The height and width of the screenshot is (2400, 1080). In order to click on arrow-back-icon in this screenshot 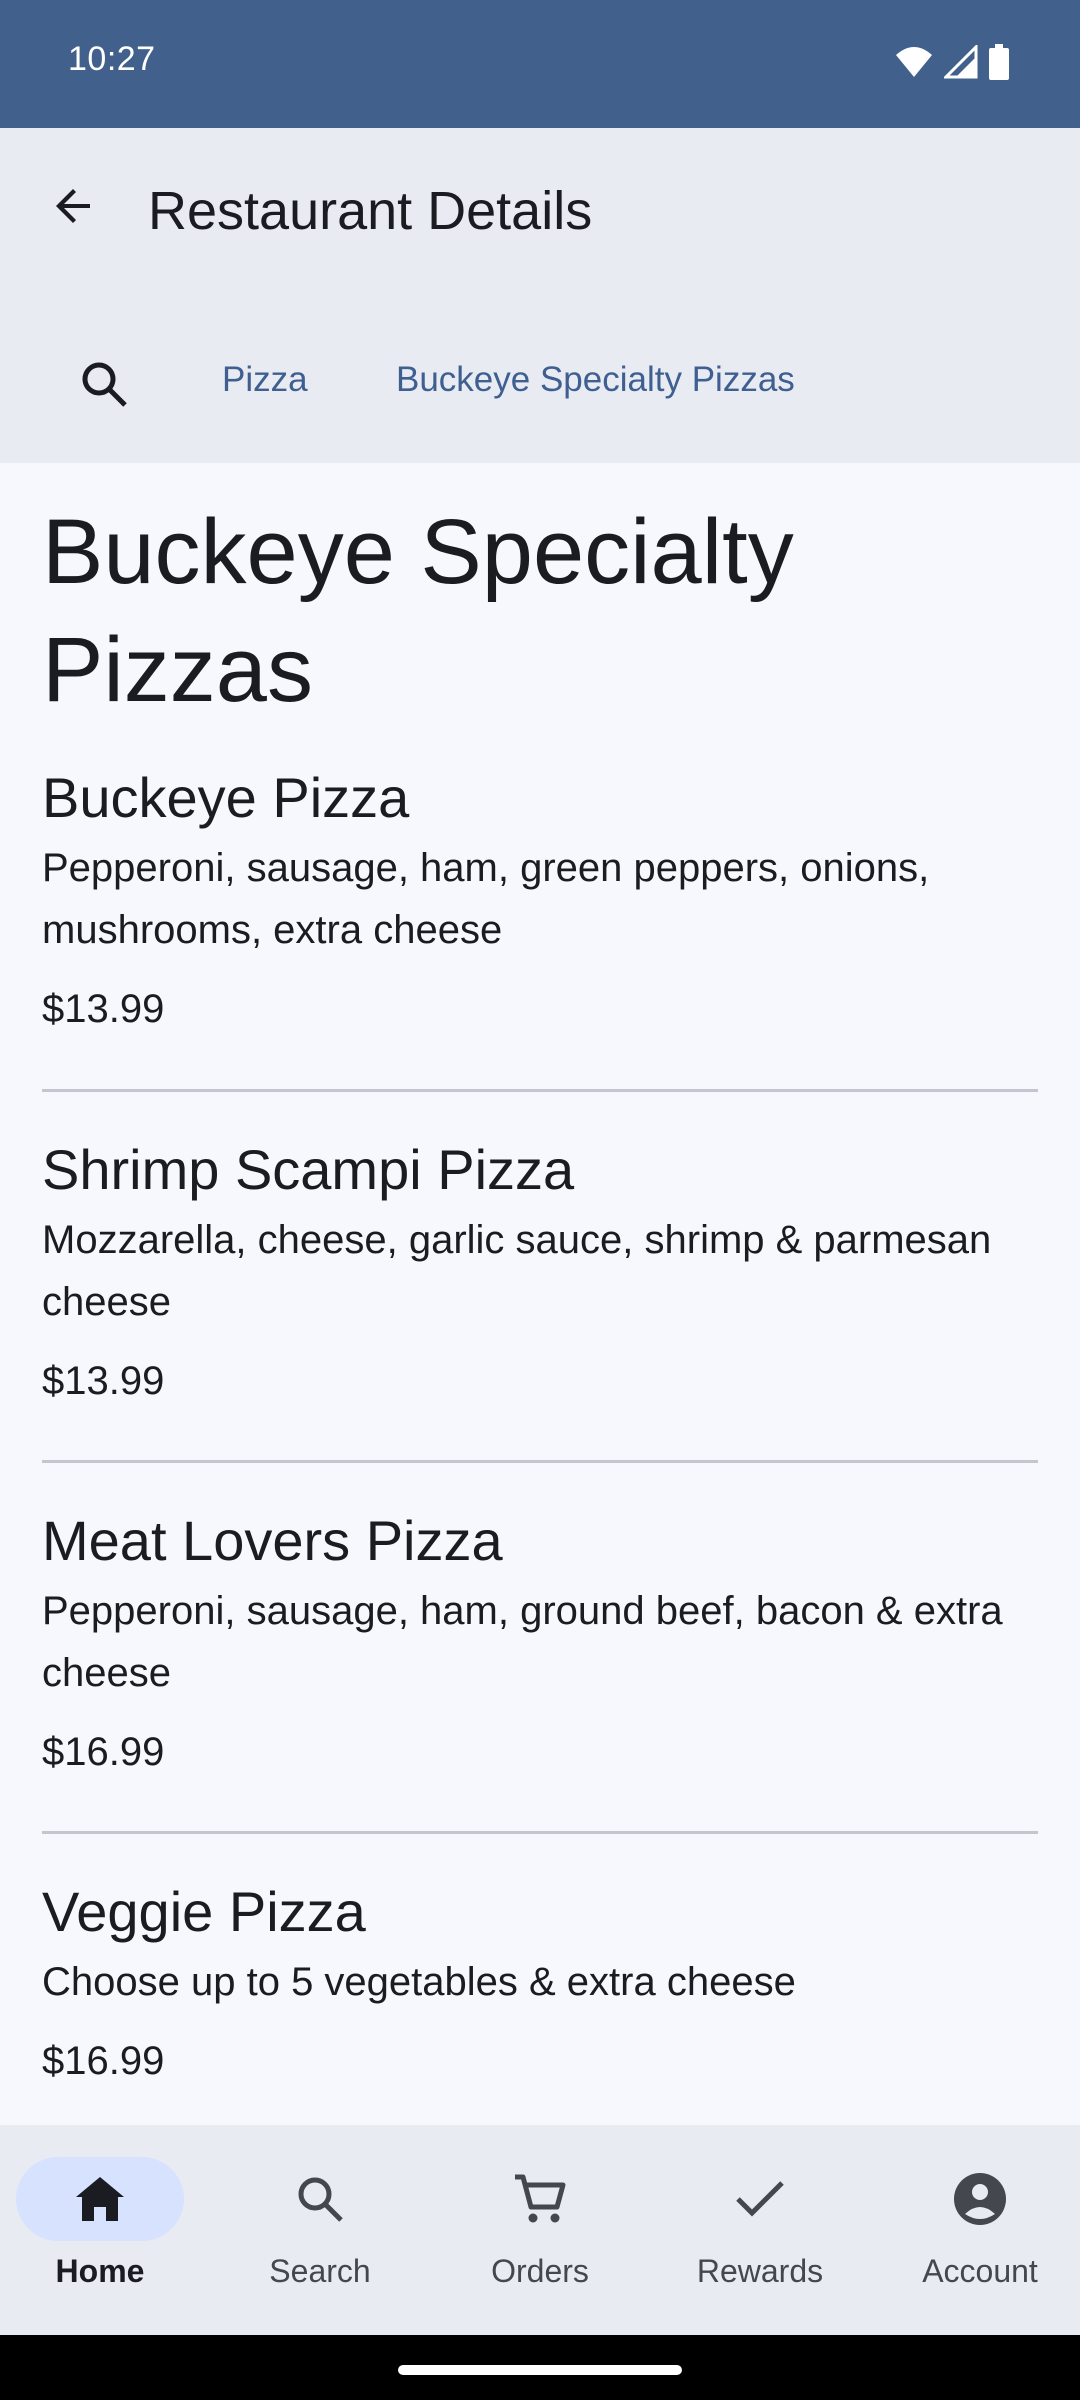, I will do `click(73, 206)`.